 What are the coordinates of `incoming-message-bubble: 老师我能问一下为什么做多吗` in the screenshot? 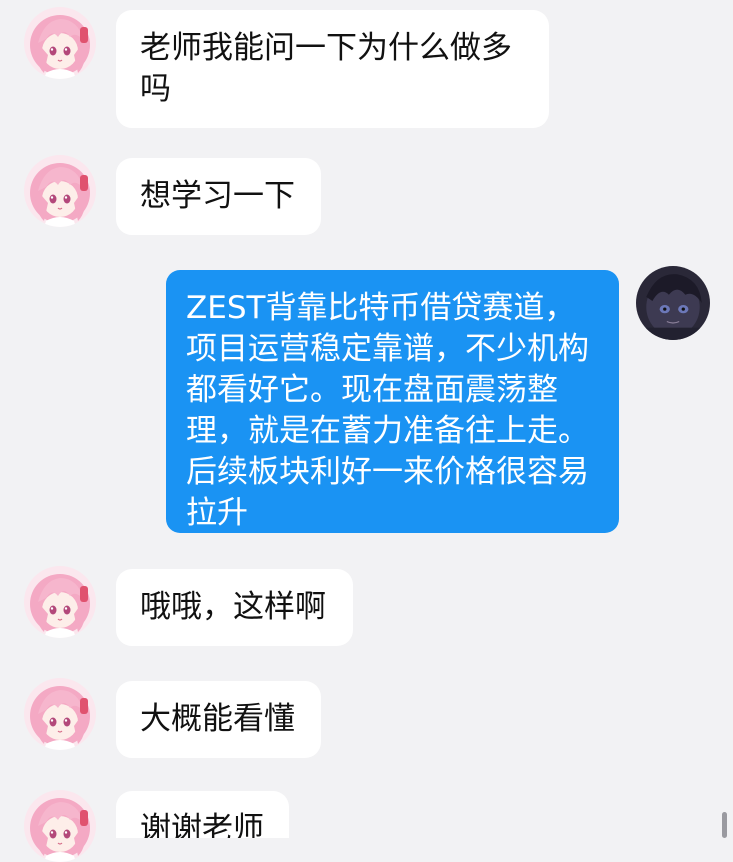 It's located at (332, 69).